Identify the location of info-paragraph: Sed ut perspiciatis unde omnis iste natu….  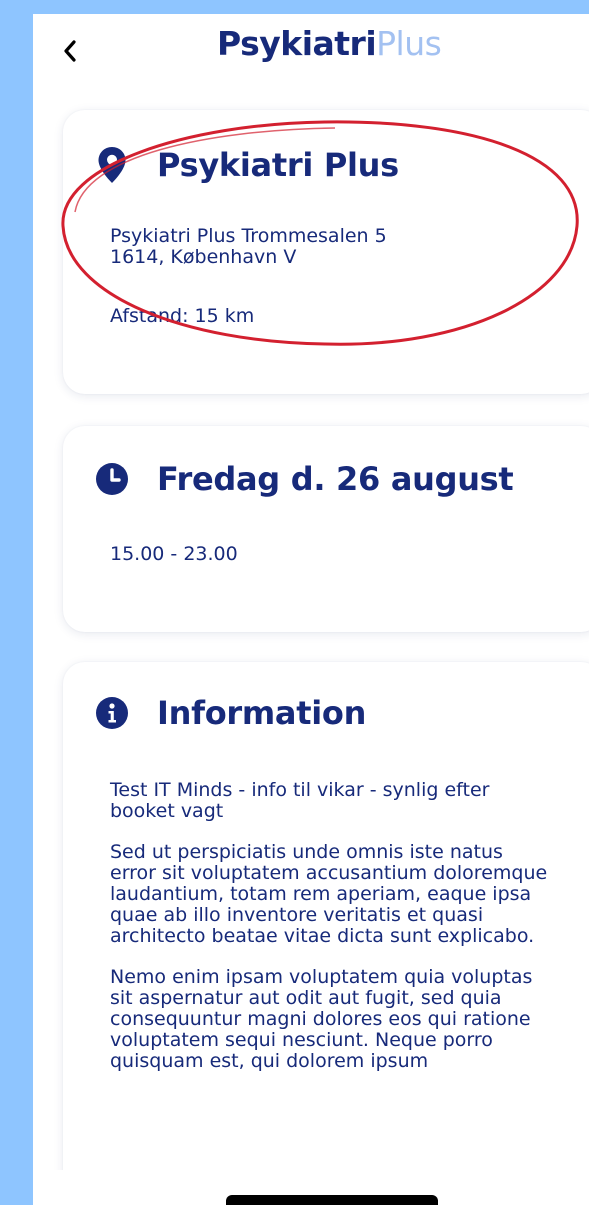
(329, 894).